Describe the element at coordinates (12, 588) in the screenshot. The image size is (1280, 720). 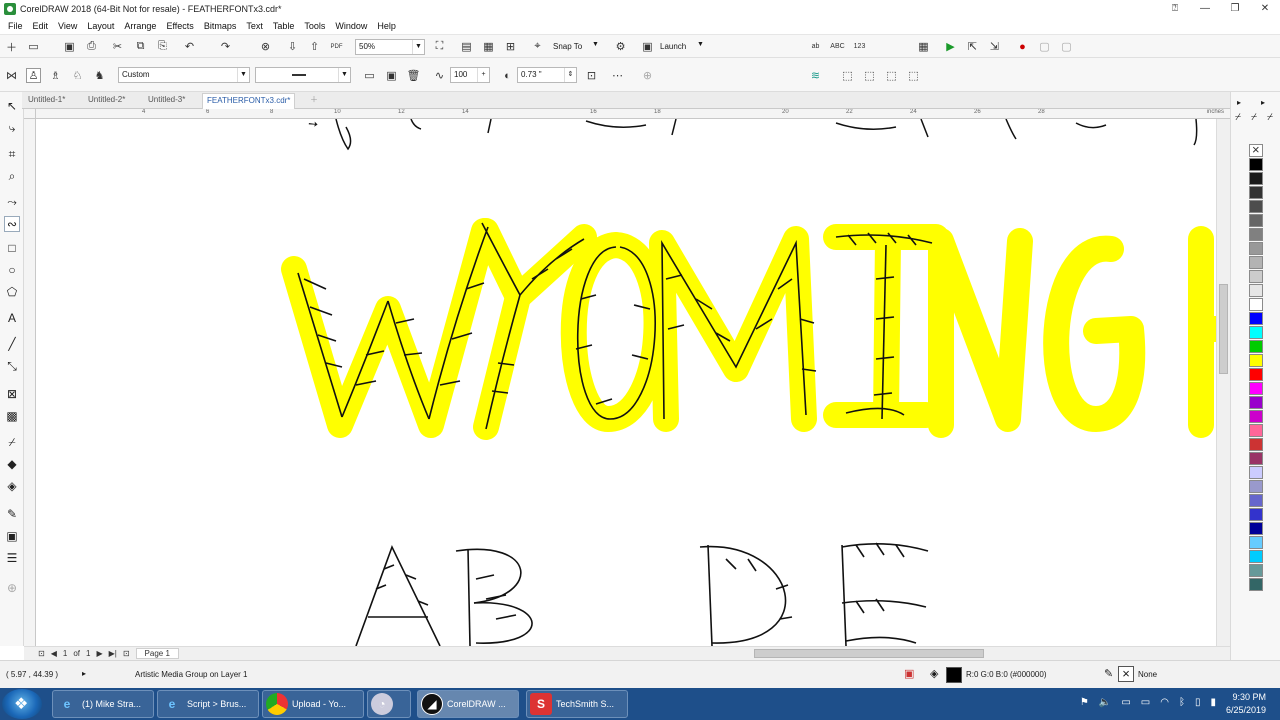
I see `customize-add-icon: ⊕` at that location.